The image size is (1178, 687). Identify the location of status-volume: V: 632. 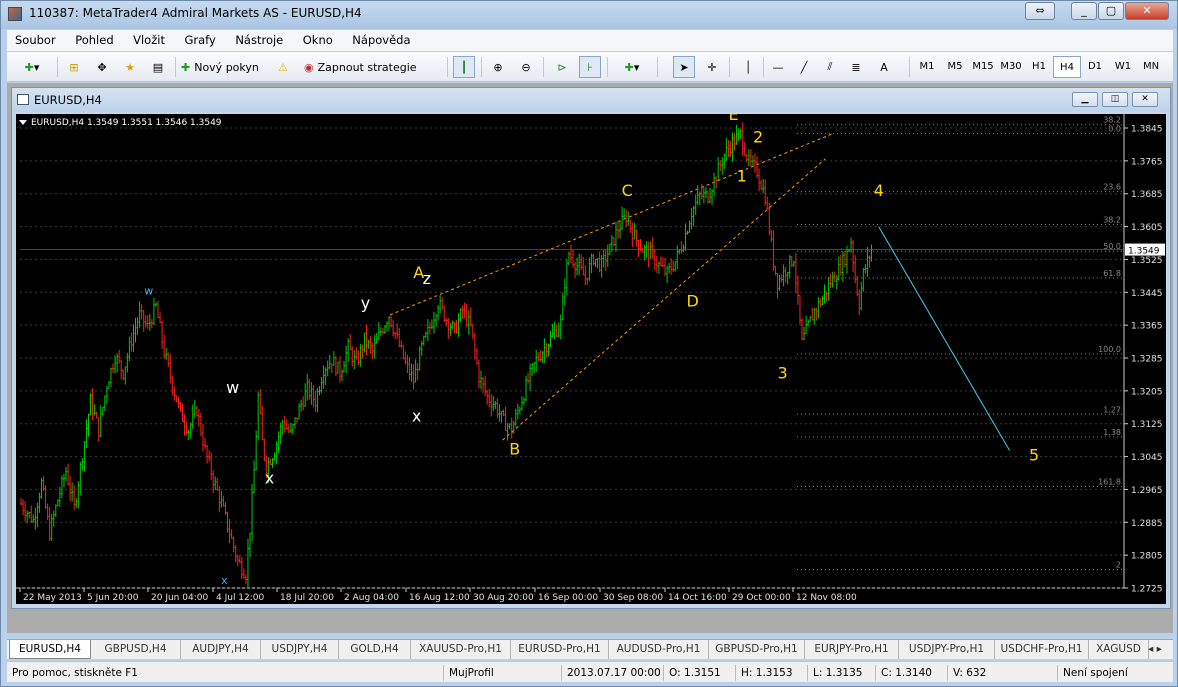
(974, 673).